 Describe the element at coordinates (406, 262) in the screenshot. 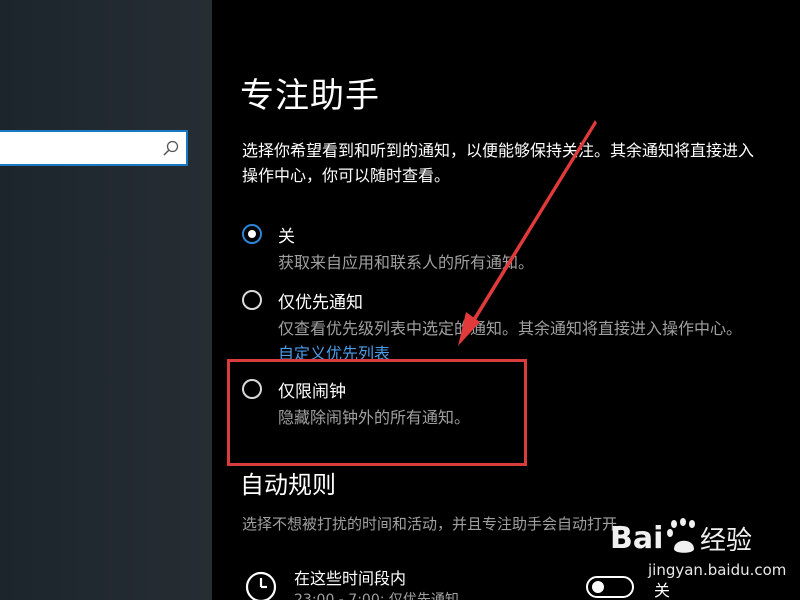

I see `option-description: 获取来自应用和联系人的所有通知。` at that location.